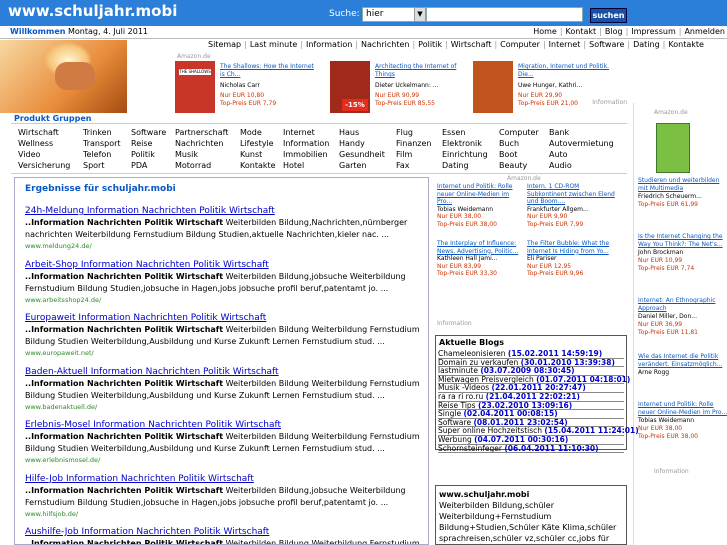 The height and width of the screenshot is (545, 727). Describe the element at coordinates (614, 31) in the screenshot. I see `nav-blog: Blog` at that location.